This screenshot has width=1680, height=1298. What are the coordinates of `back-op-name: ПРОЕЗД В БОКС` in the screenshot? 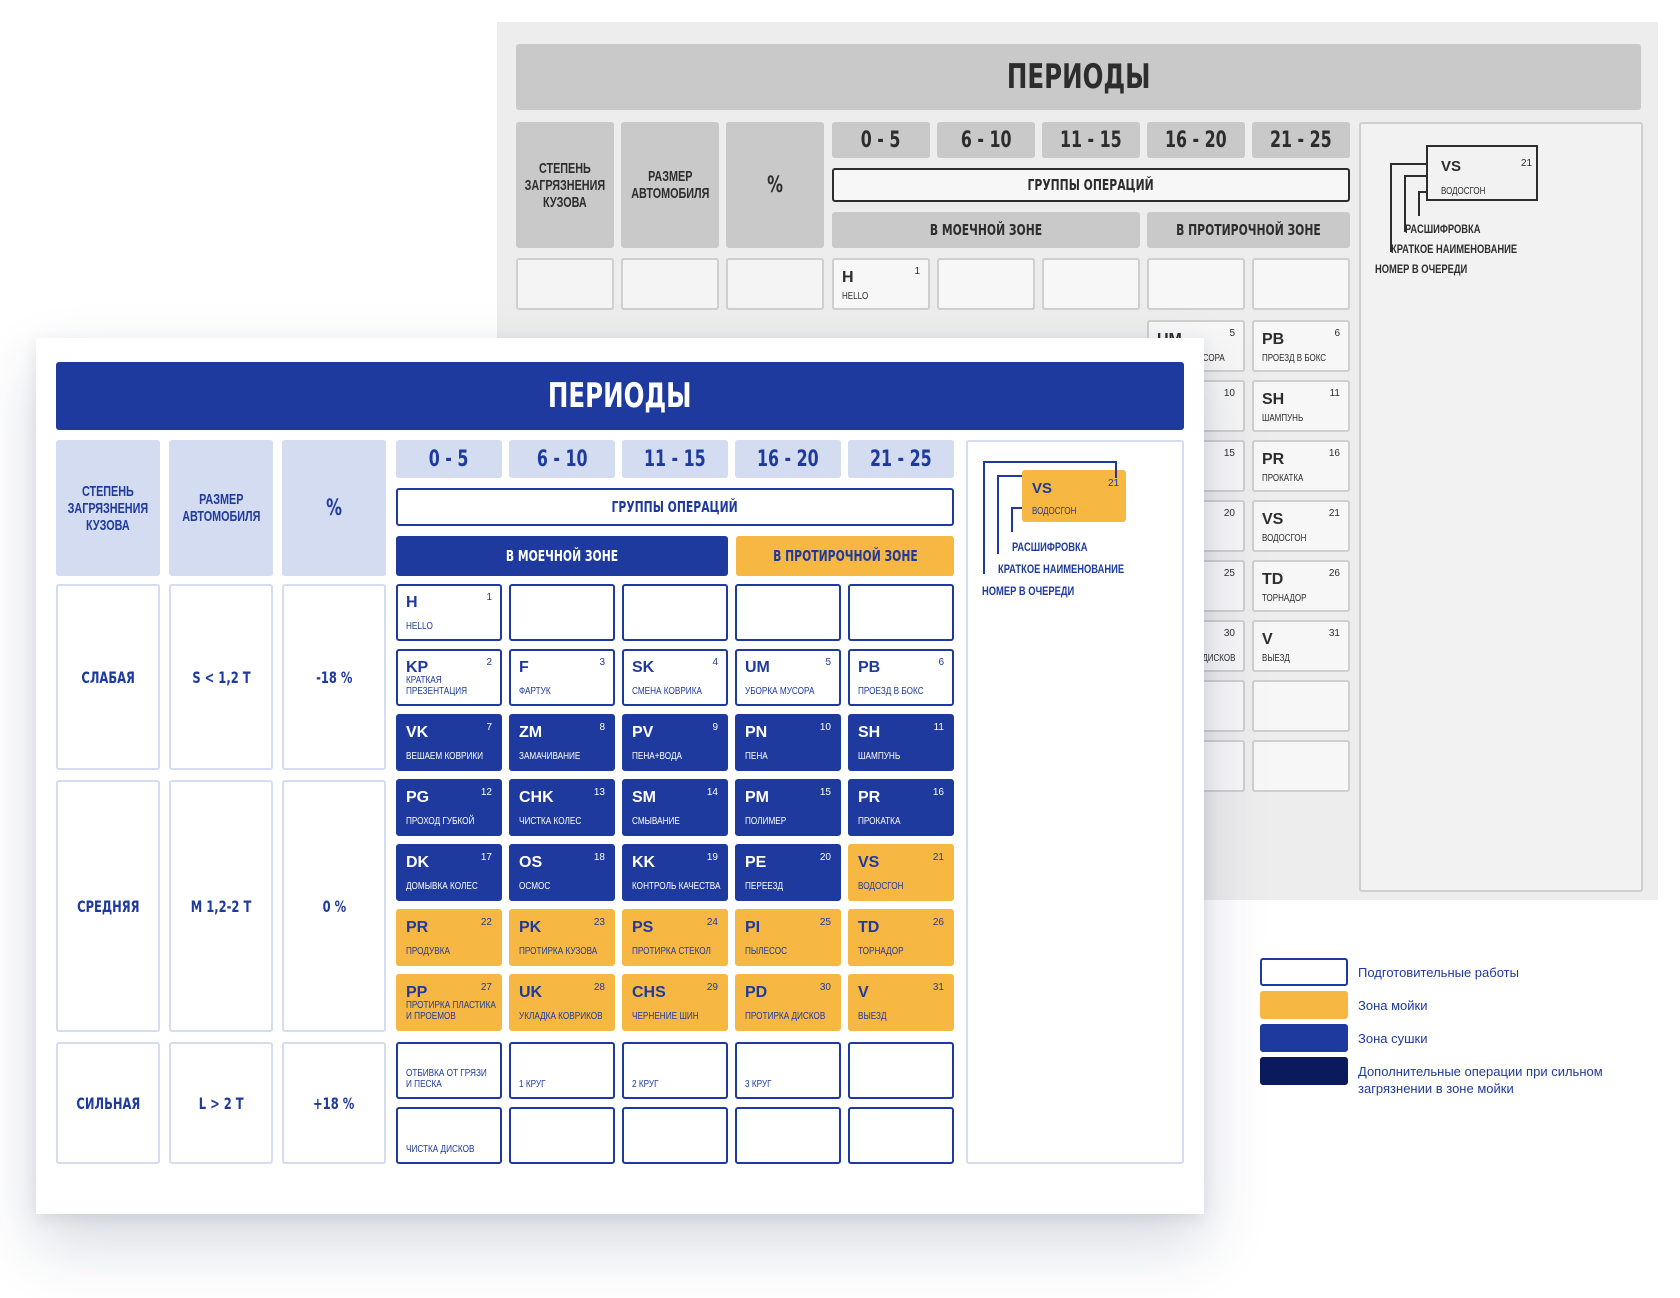 It's located at (1294, 358).